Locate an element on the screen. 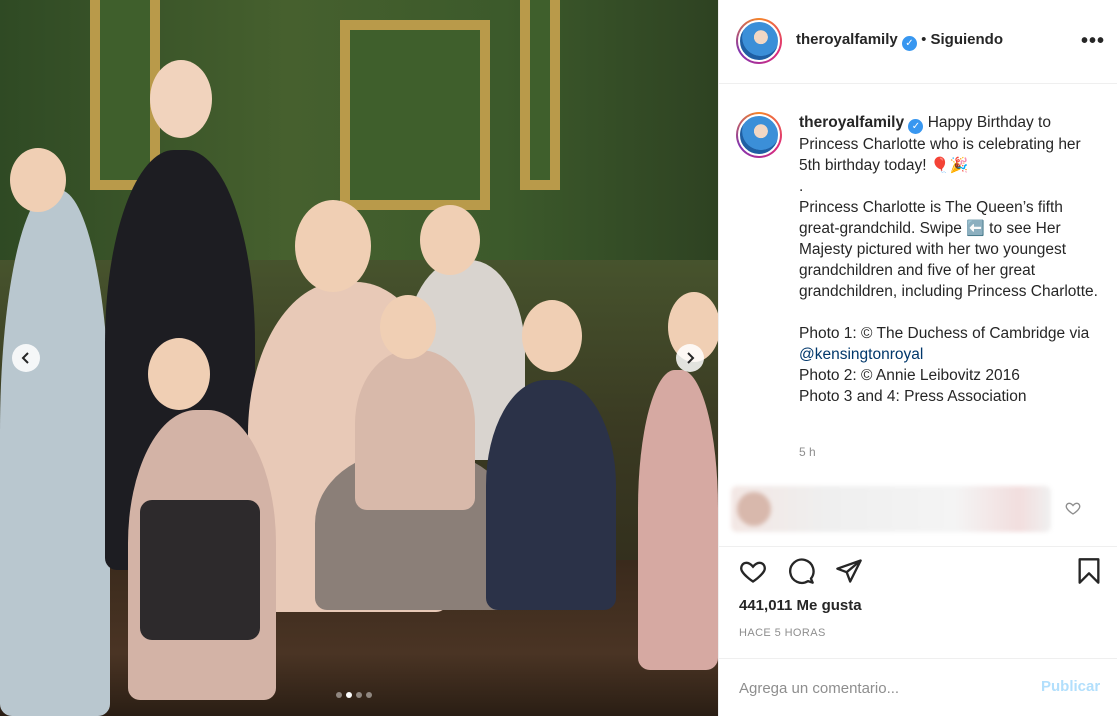 The height and width of the screenshot is (716, 1117). chevron-left-icon is located at coordinates (25, 358).